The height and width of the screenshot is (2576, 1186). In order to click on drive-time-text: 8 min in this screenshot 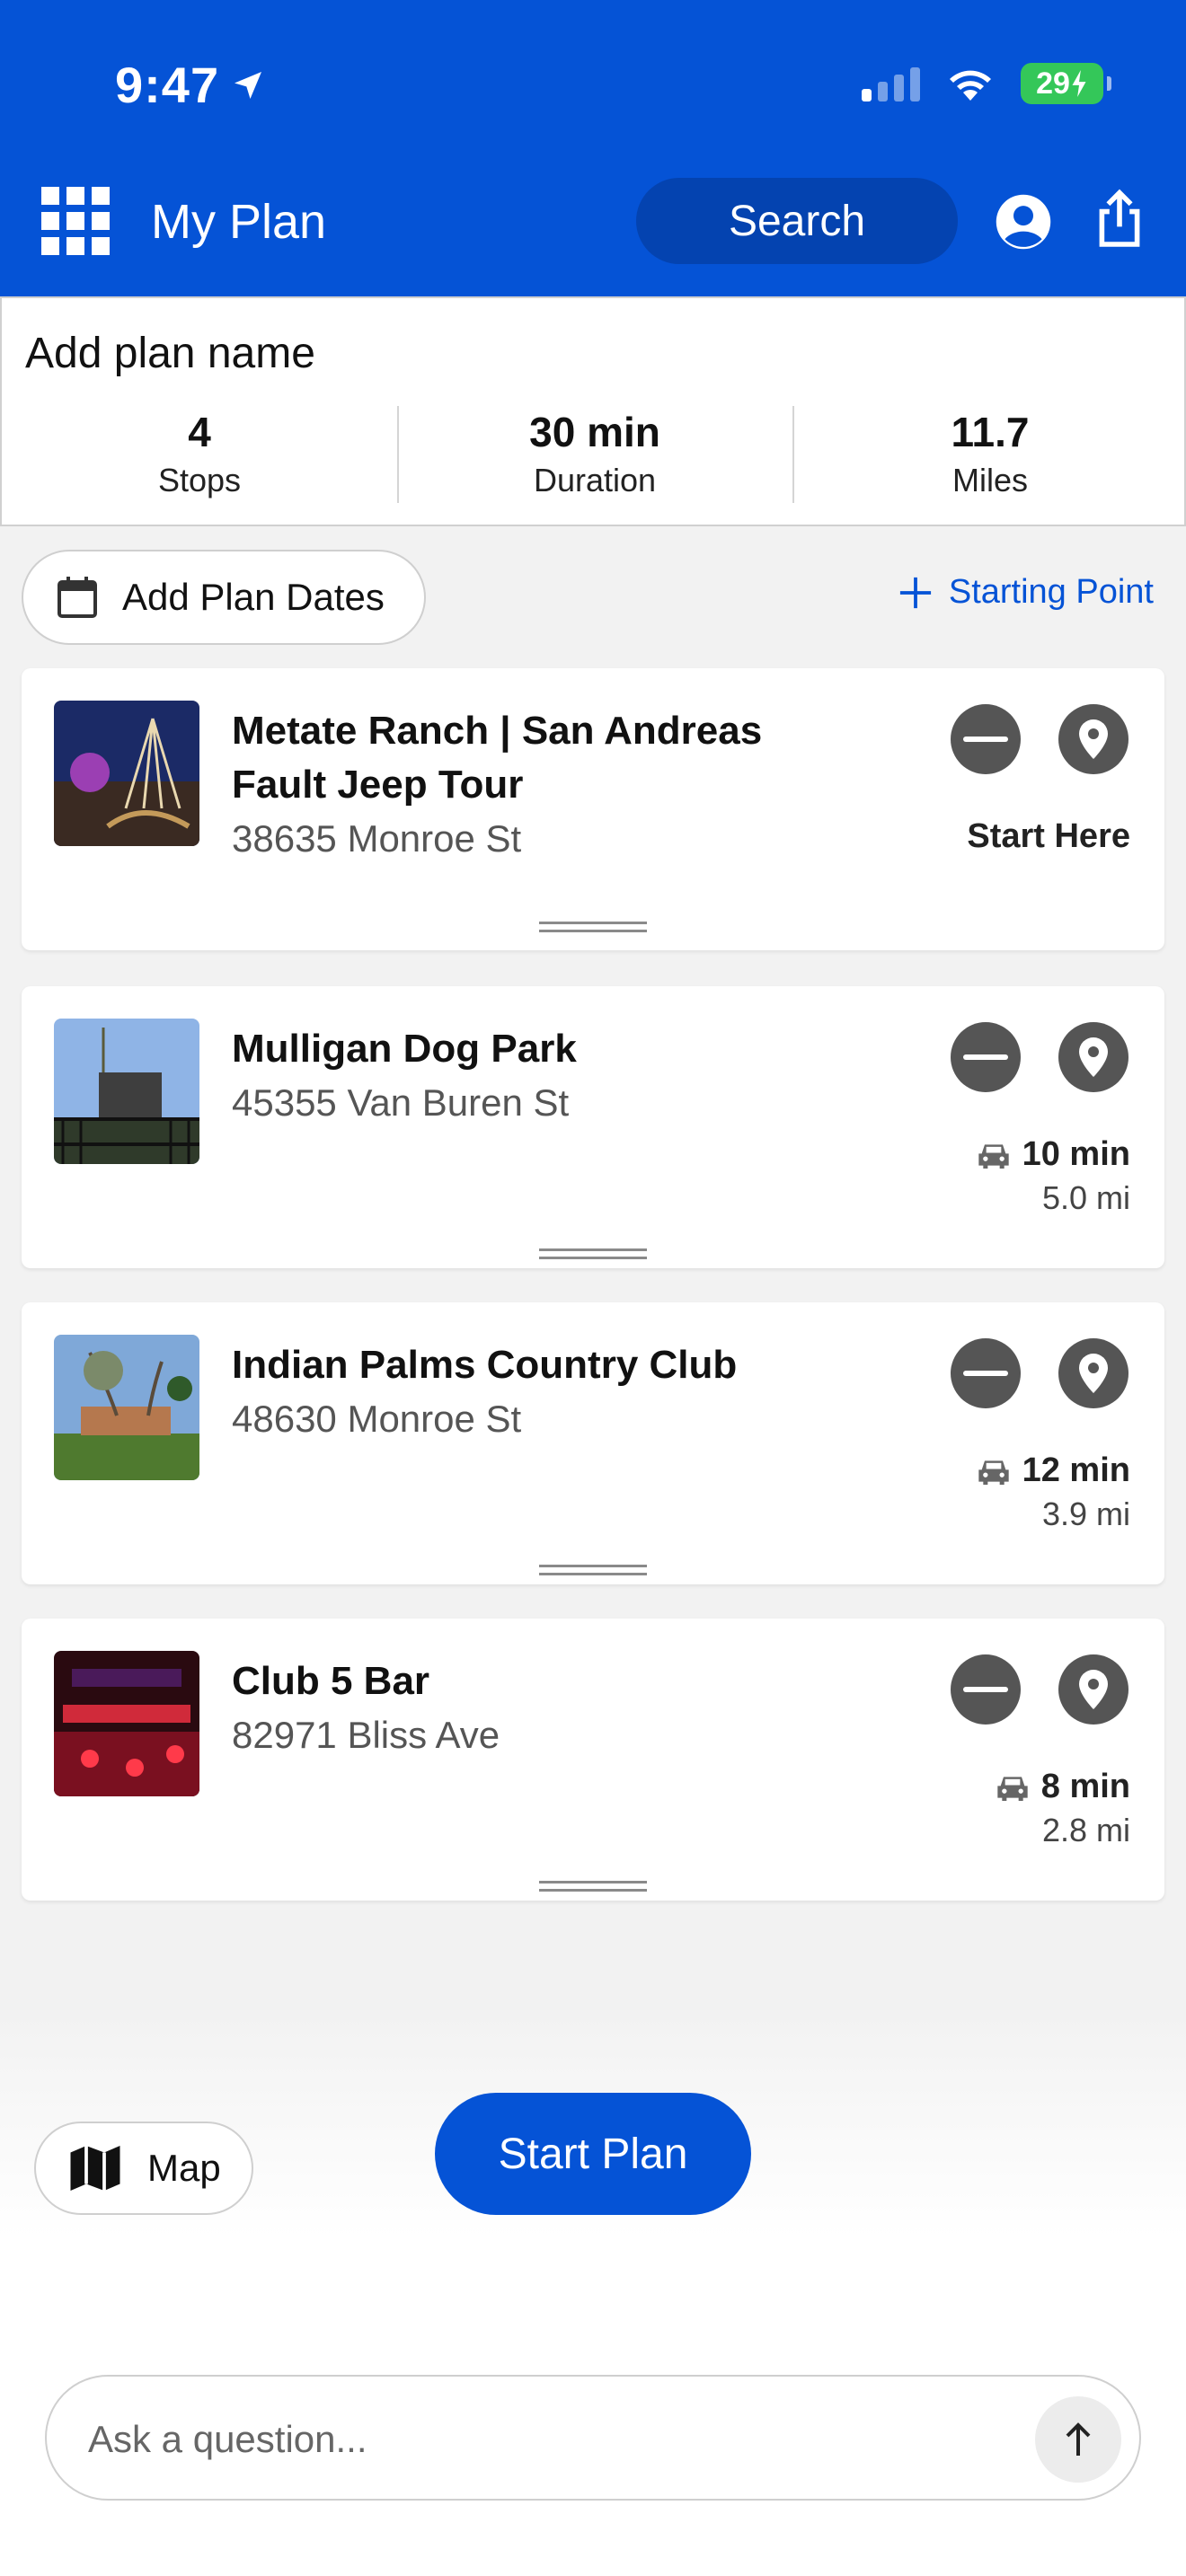, I will do `click(1085, 1786)`.